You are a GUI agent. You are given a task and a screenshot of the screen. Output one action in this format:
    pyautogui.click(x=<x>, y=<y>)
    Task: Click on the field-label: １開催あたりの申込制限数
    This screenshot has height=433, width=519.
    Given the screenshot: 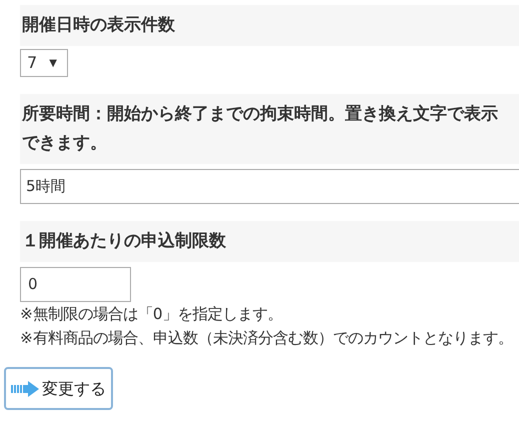 What is the action you would take?
    pyautogui.click(x=269, y=241)
    